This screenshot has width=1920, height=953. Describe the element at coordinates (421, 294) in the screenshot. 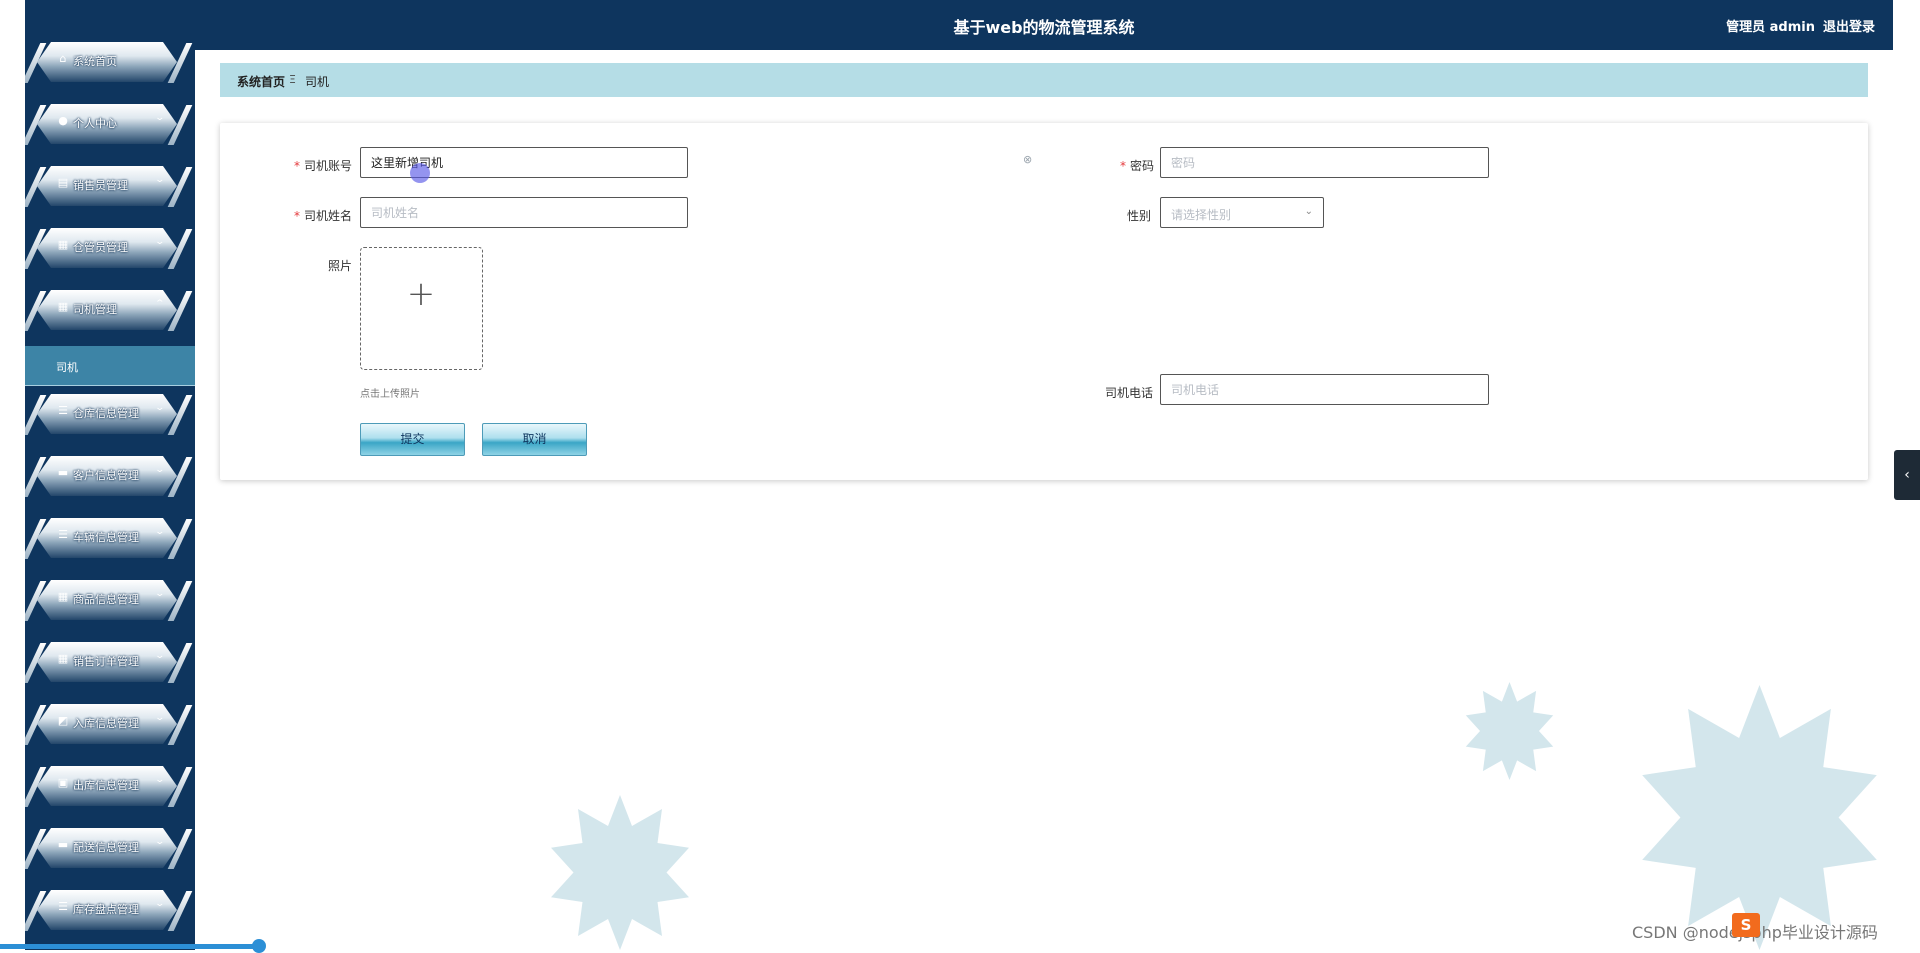

I see `plus-icon: +` at that location.